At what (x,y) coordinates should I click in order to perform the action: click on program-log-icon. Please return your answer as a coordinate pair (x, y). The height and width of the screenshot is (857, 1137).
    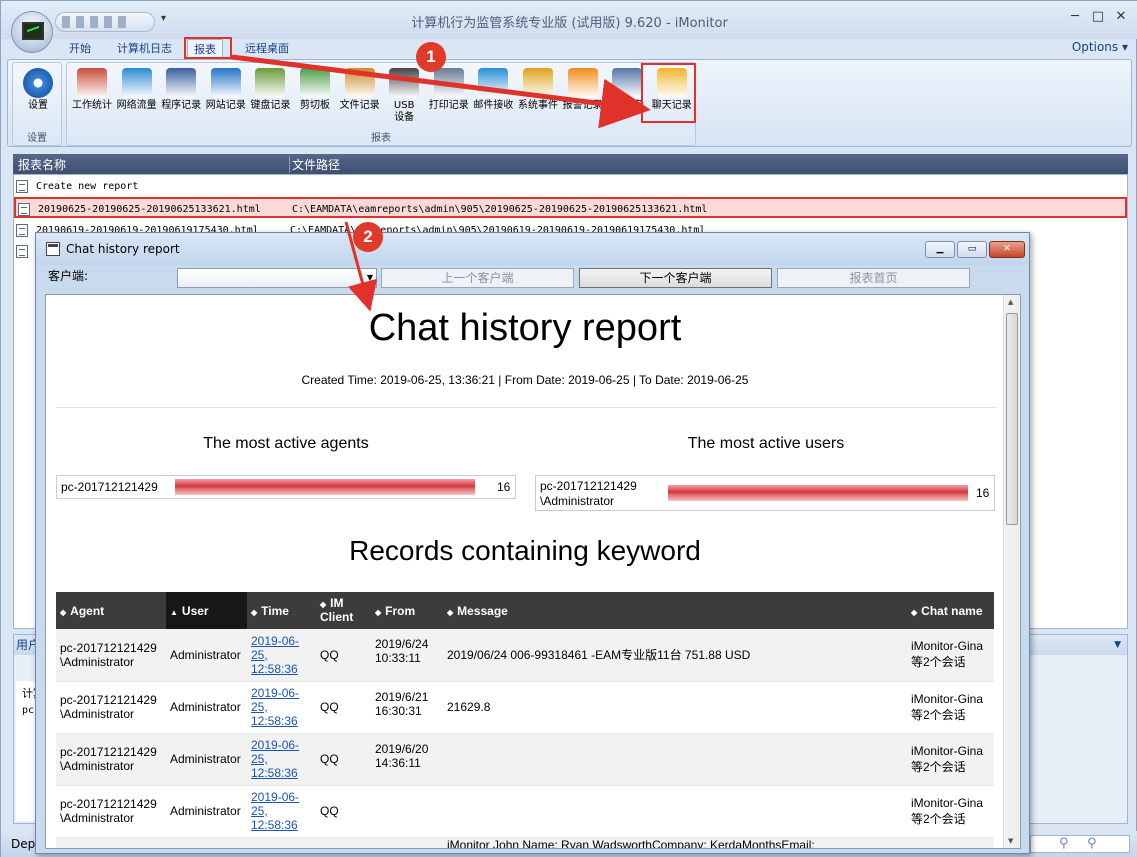
    Looking at the image, I should click on (181, 83).